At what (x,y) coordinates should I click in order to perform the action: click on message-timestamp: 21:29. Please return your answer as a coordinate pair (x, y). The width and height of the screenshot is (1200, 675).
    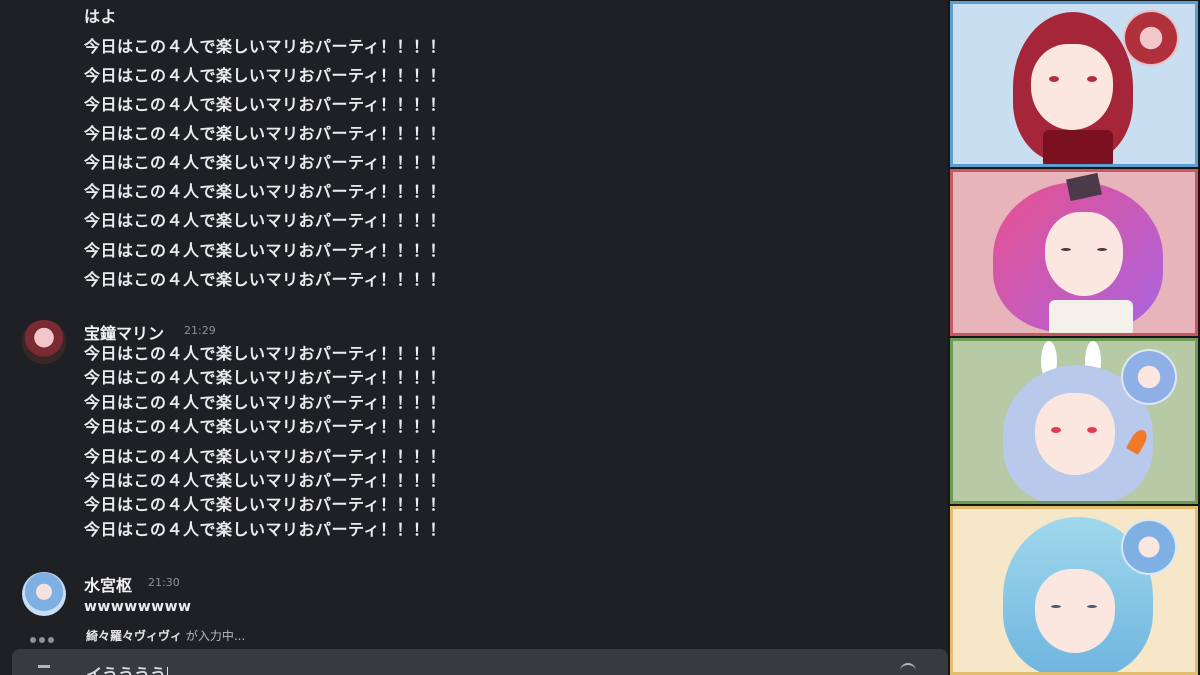
    Looking at the image, I should click on (200, 330).